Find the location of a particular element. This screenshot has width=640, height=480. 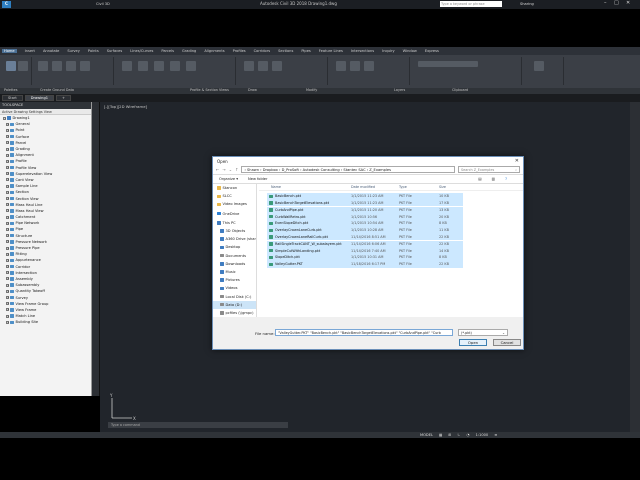

corridor-icon is located at coordinates (159, 66).